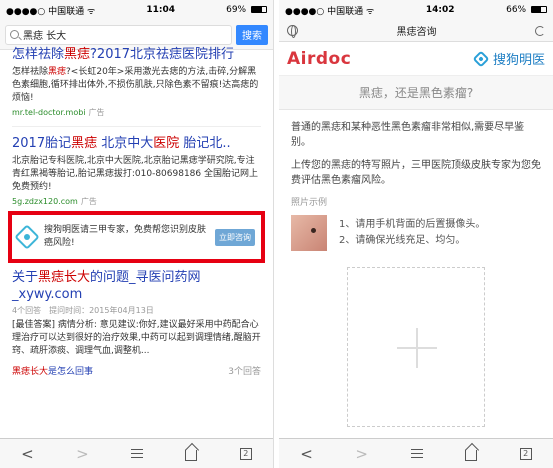  Describe the element at coordinates (416, 59) in the screenshot. I see `brand-header: Airdoc 搜狗明医` at that location.